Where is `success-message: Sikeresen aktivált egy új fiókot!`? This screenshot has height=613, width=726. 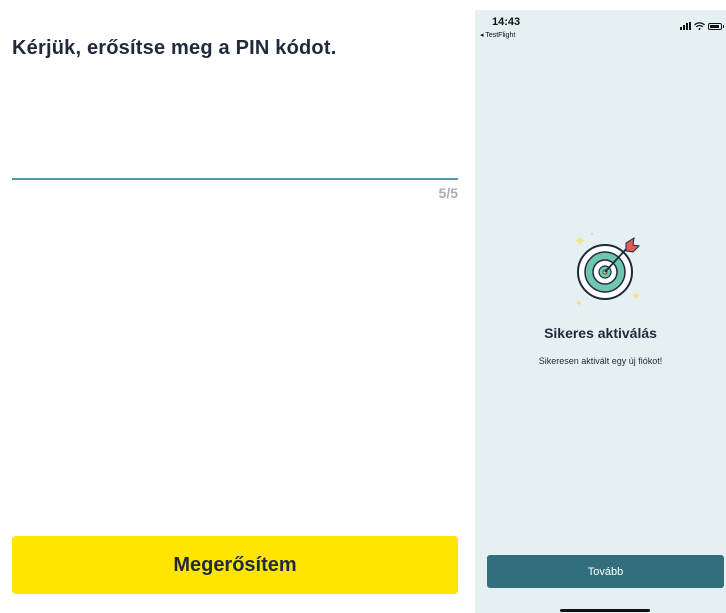 success-message: Sikeresen aktivált egy új fiókot! is located at coordinates (600, 361).